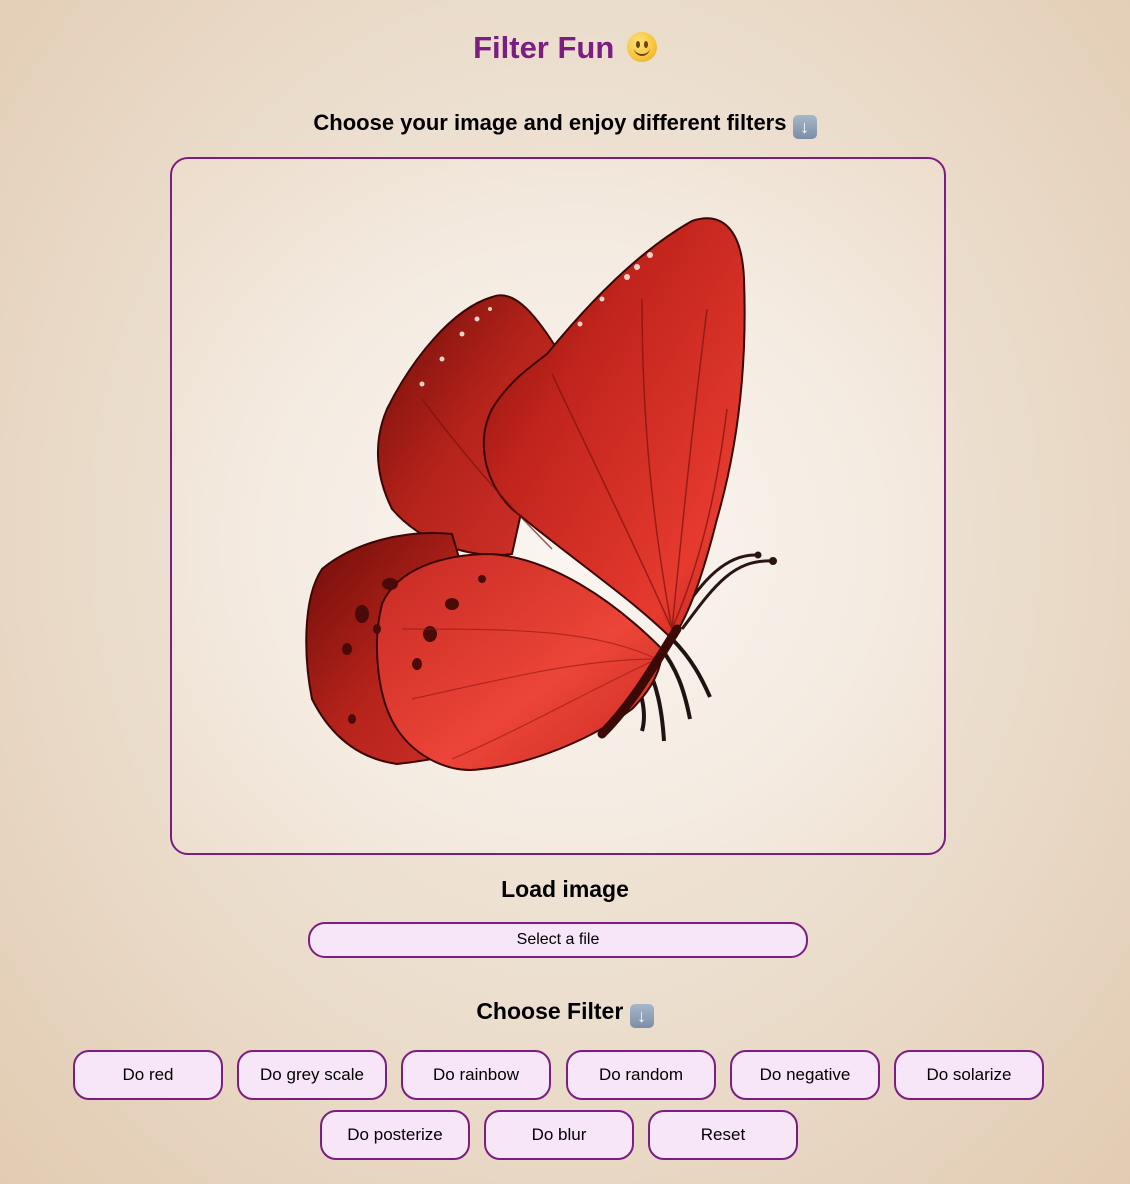 The image size is (1130, 1184). I want to click on do-negative-button: Do negative, so click(805, 1075).